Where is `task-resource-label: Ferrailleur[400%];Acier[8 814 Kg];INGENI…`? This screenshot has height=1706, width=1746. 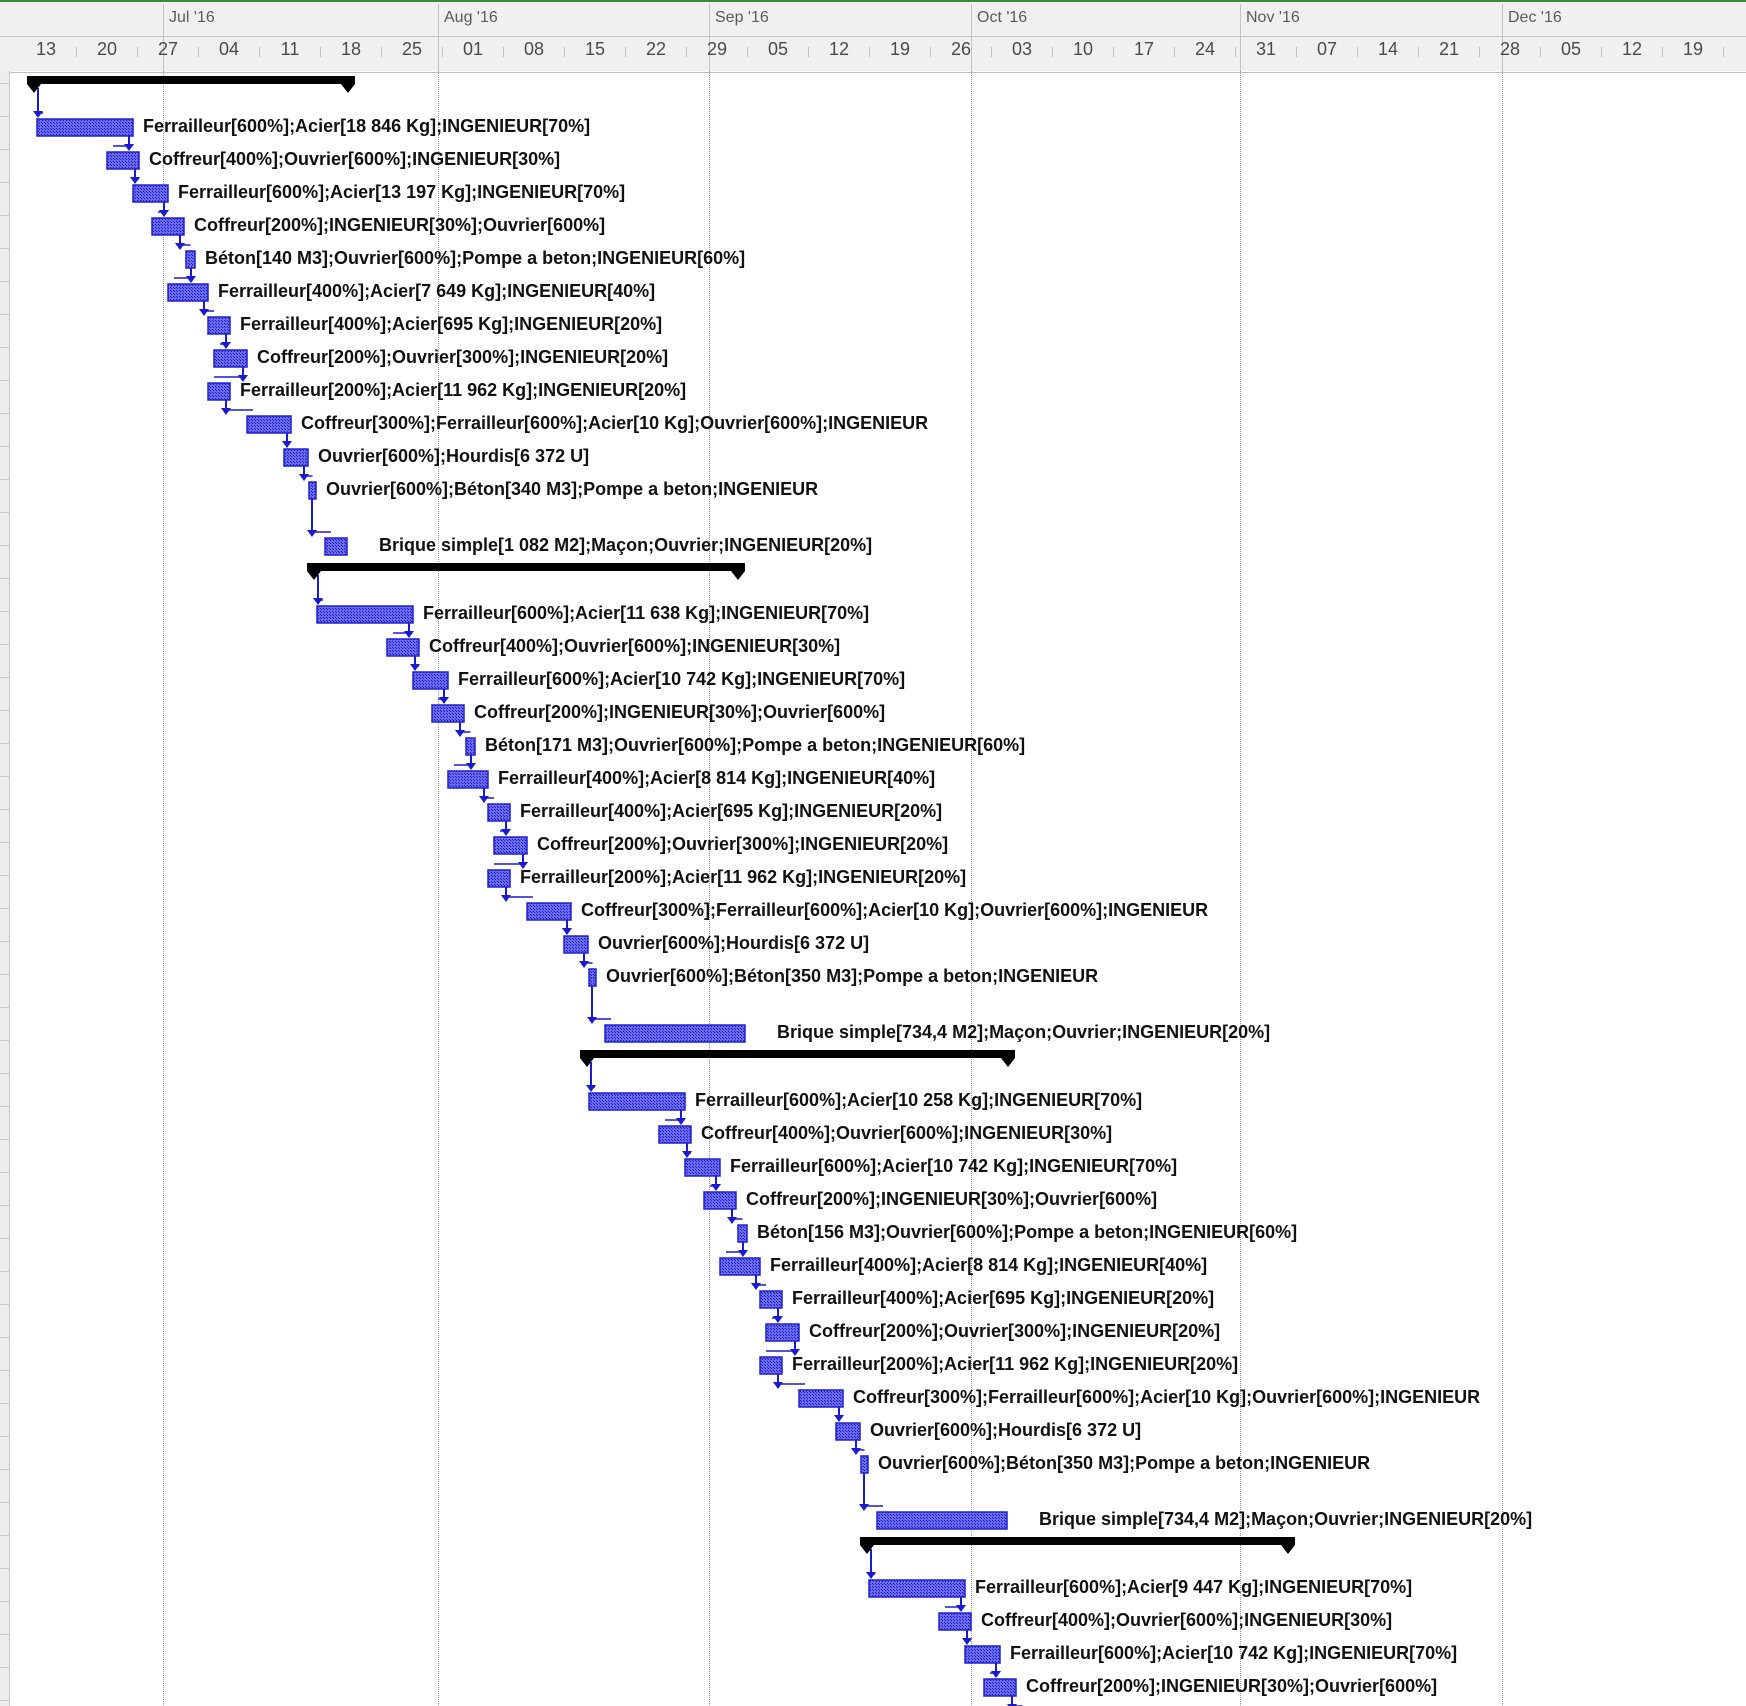 task-resource-label: Ferrailleur[400%];Acier[8 814 Kg];INGENI… is located at coordinates (989, 1265).